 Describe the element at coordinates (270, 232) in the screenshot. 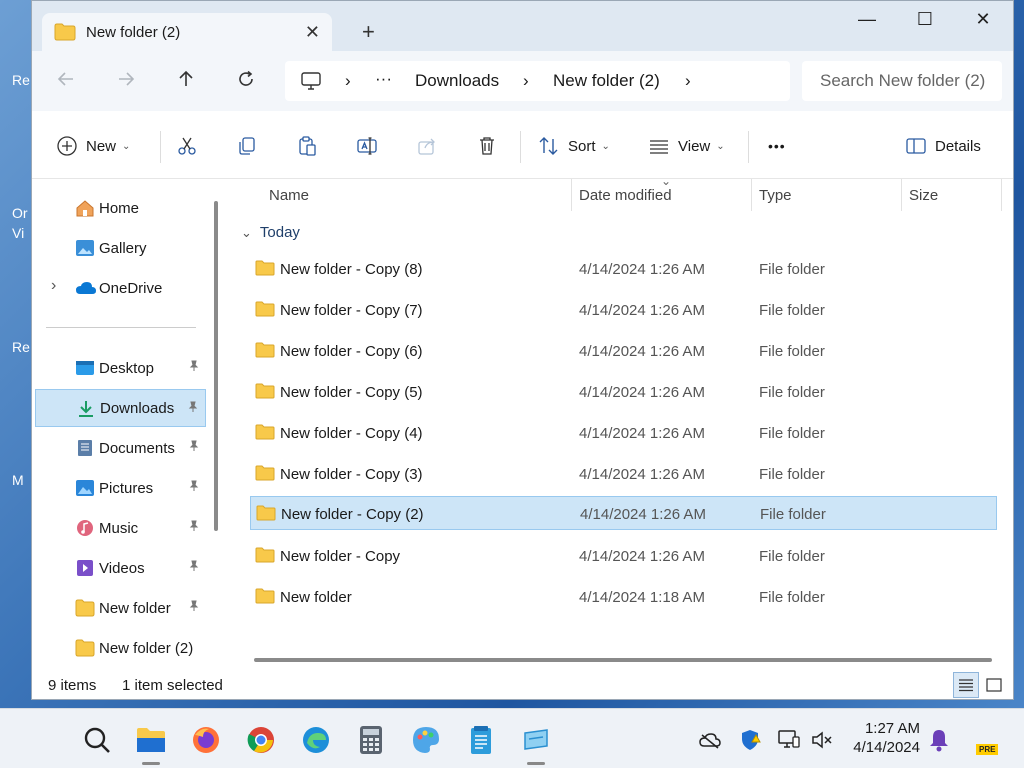

I see `group-header-today: ⌄ Today` at that location.